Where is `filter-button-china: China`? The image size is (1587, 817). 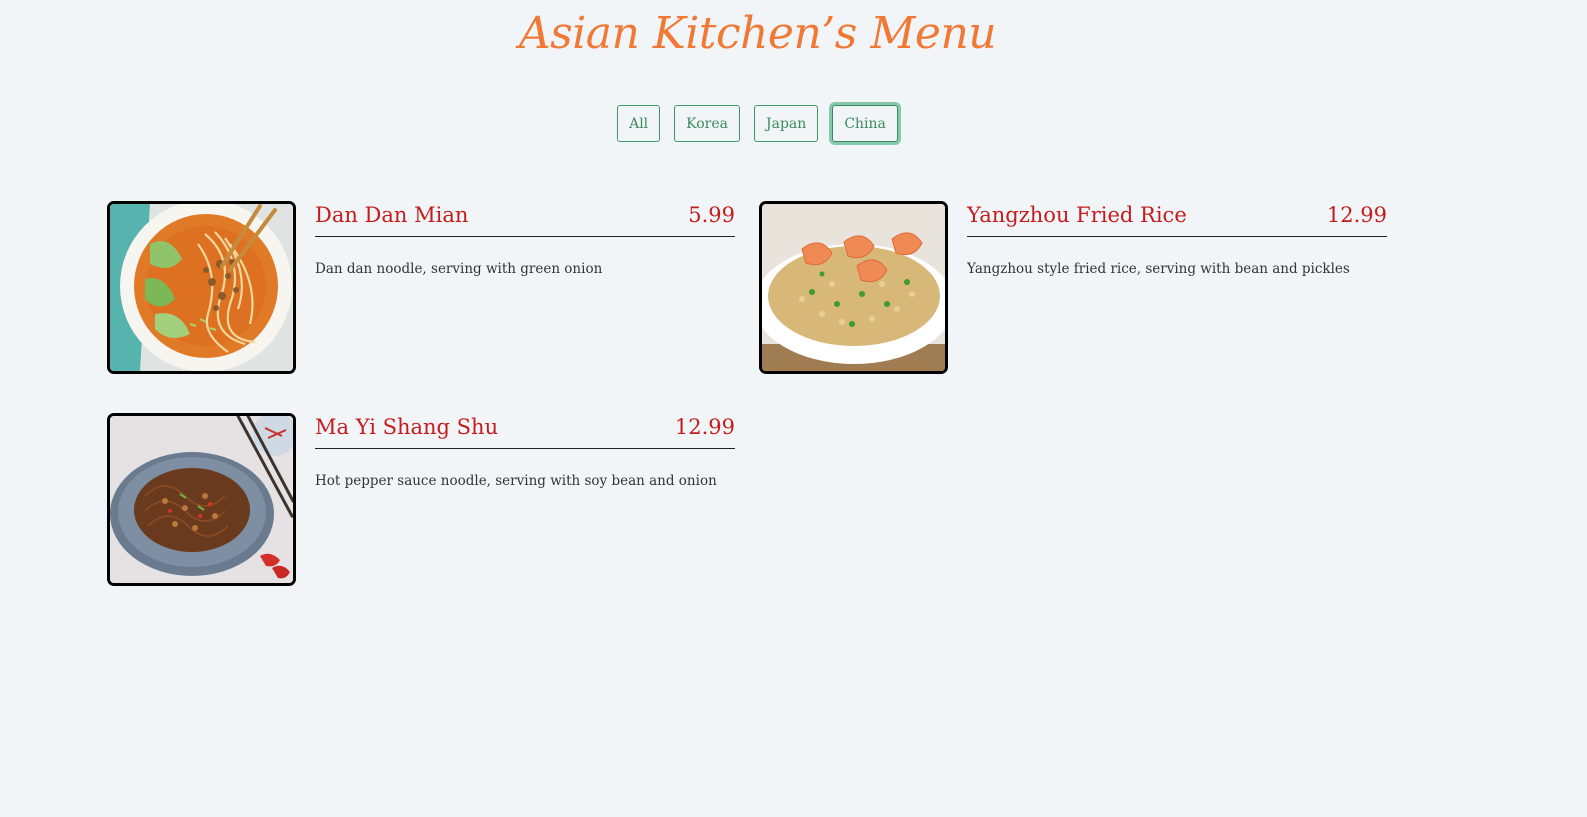
filter-button-china: China is located at coordinates (865, 123).